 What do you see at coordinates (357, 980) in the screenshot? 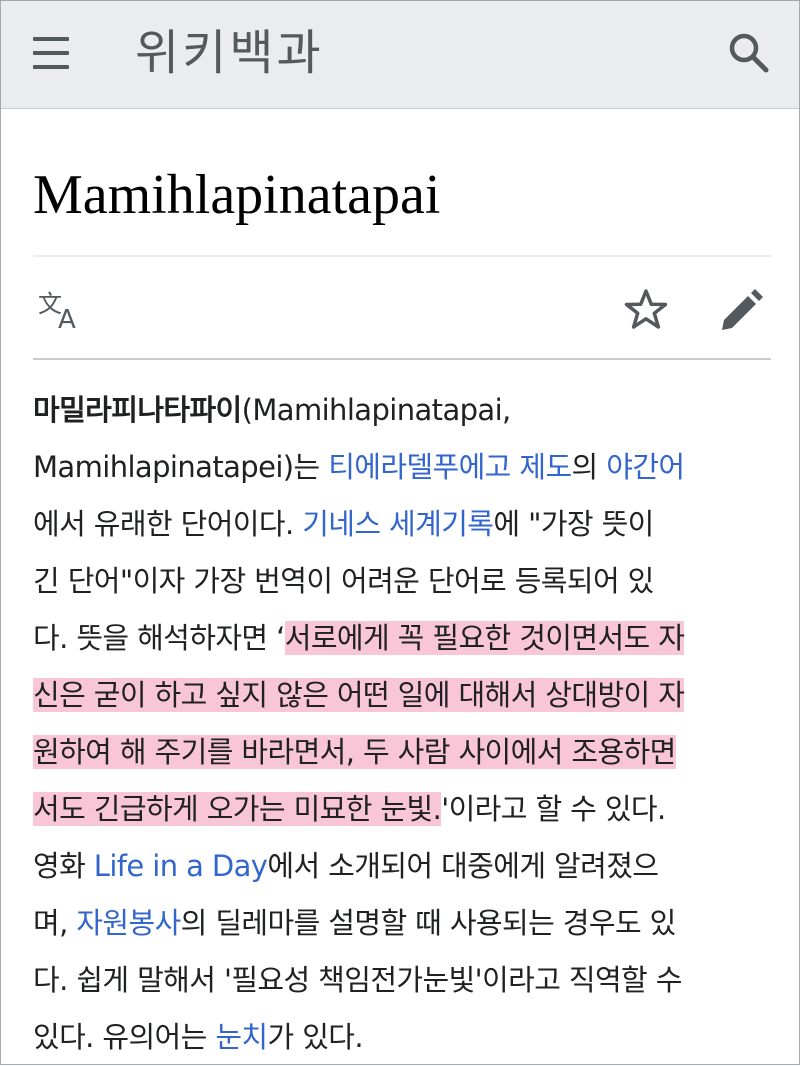
I see `paragraph-line: 다. 쉽게 말해서 '필요성 책임전가눈빛'이라고 직역할 수` at bounding box center [357, 980].